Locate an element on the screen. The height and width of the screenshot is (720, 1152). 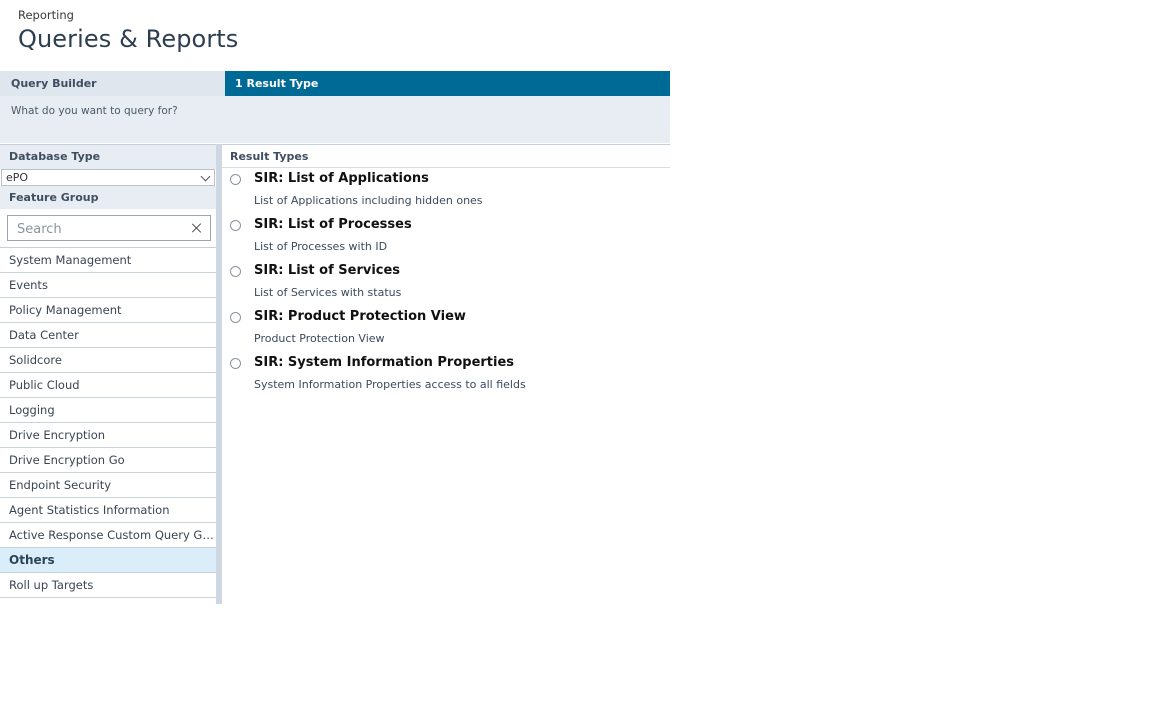
result-type-title: SIR: List of Applications is located at coordinates (341, 178).